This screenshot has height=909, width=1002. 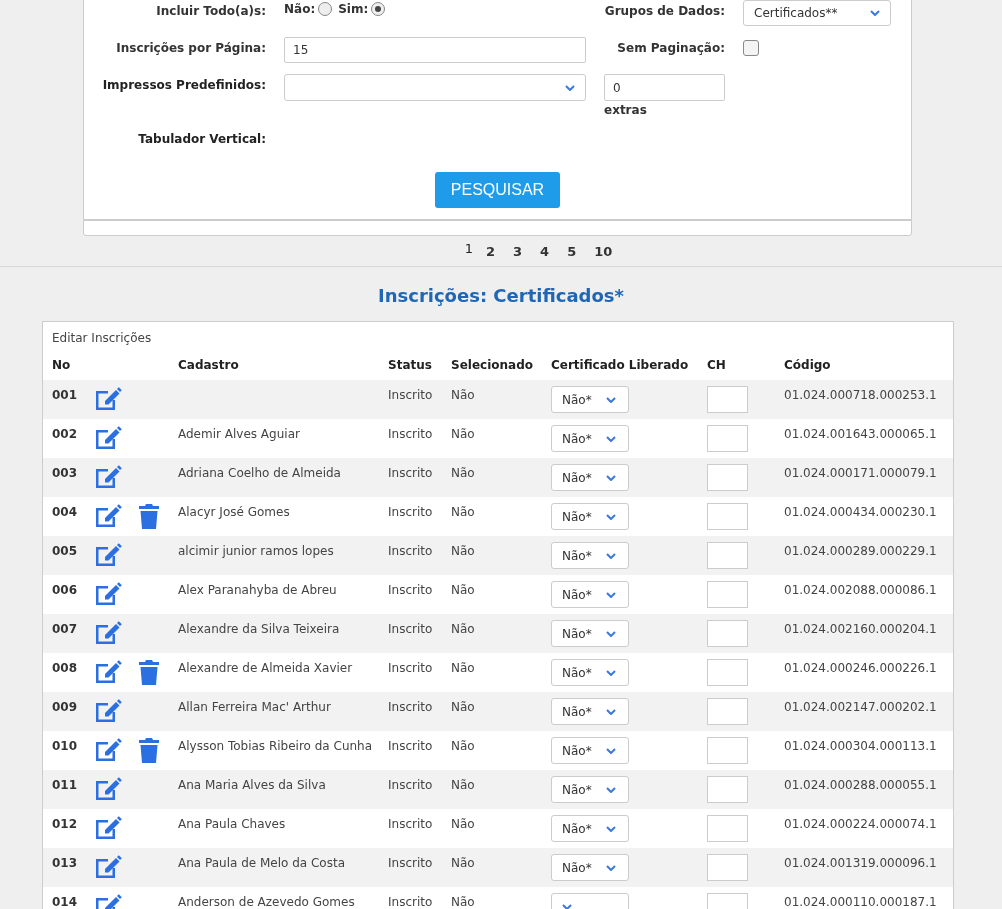 I want to click on page-link: 4, so click(x=545, y=251).